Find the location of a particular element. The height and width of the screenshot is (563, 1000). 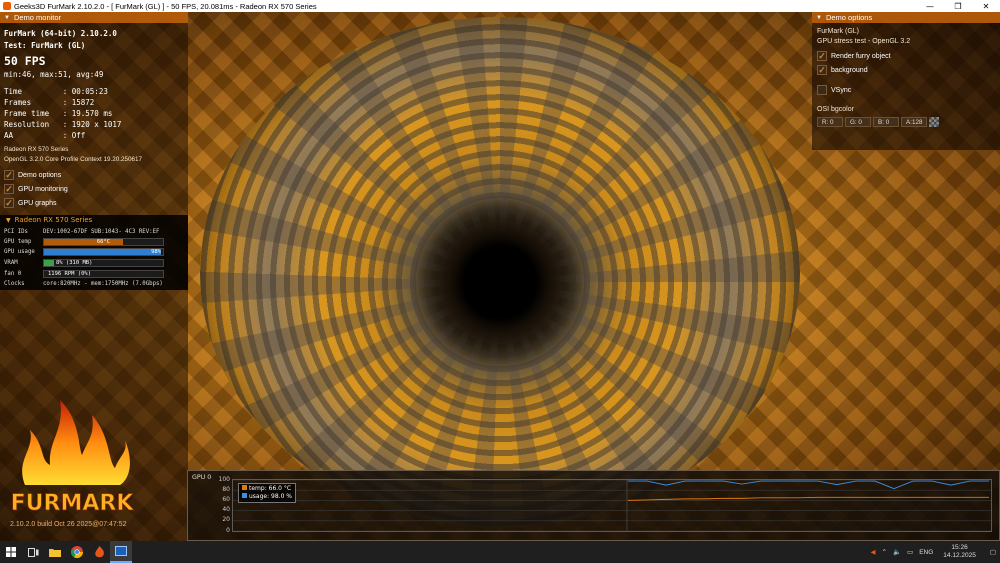

build-info: 2.10.2.0 build Oct 26 2025@07:47:52 is located at coordinates (68, 524).